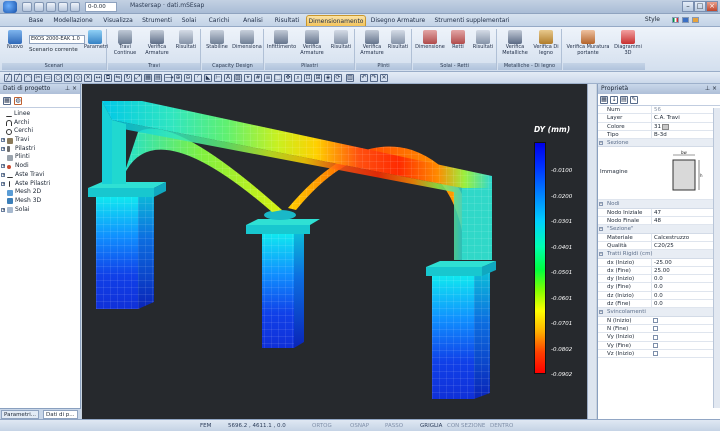  Describe the element at coordinates (38, 78) in the screenshot. I see `trim-tool-icon: ✂` at that location.